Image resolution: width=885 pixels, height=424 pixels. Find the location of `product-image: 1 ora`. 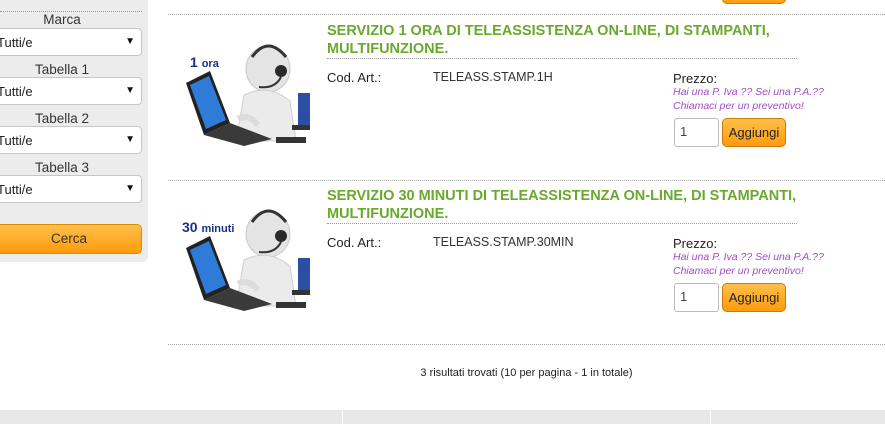

product-image: 1 ora is located at coordinates (247, 87).